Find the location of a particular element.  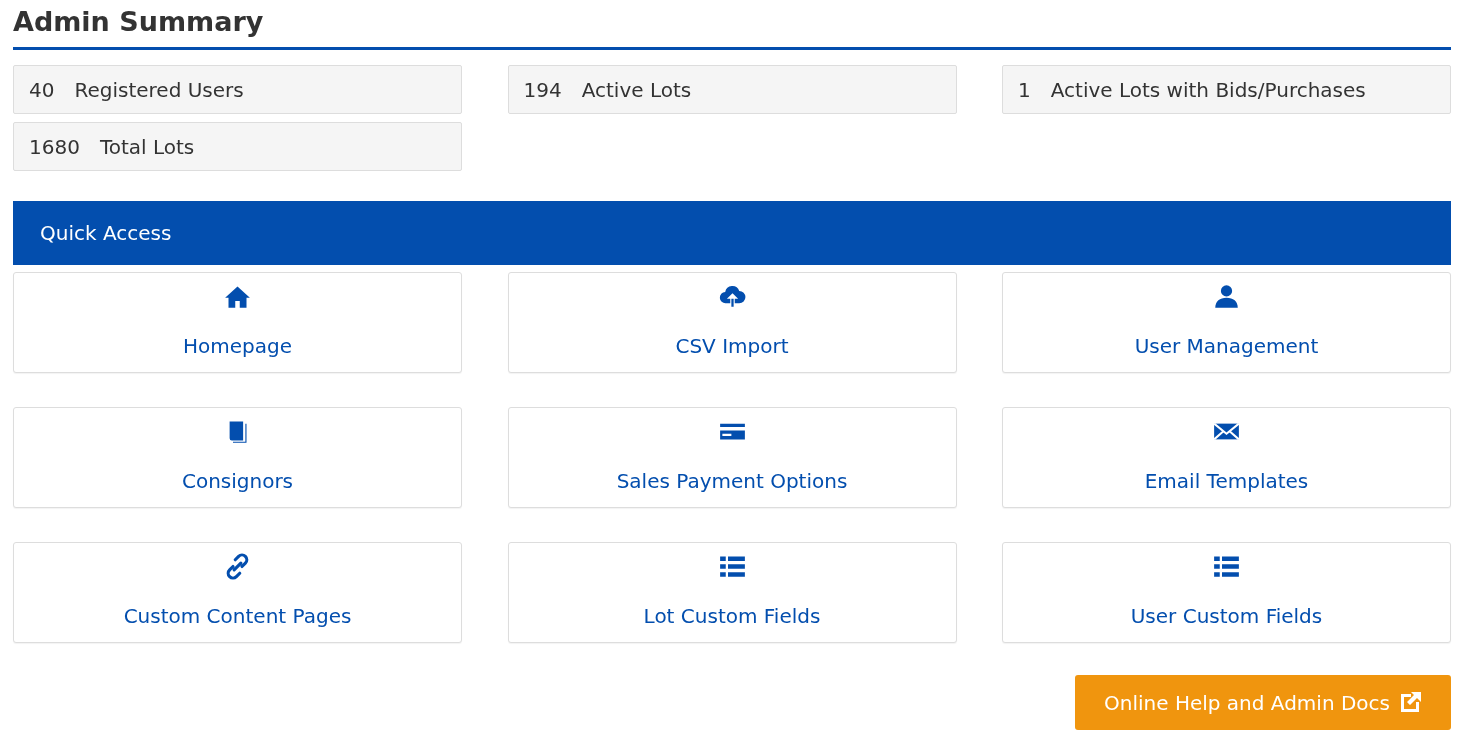

stat-label: Total Lots is located at coordinates (147, 146).